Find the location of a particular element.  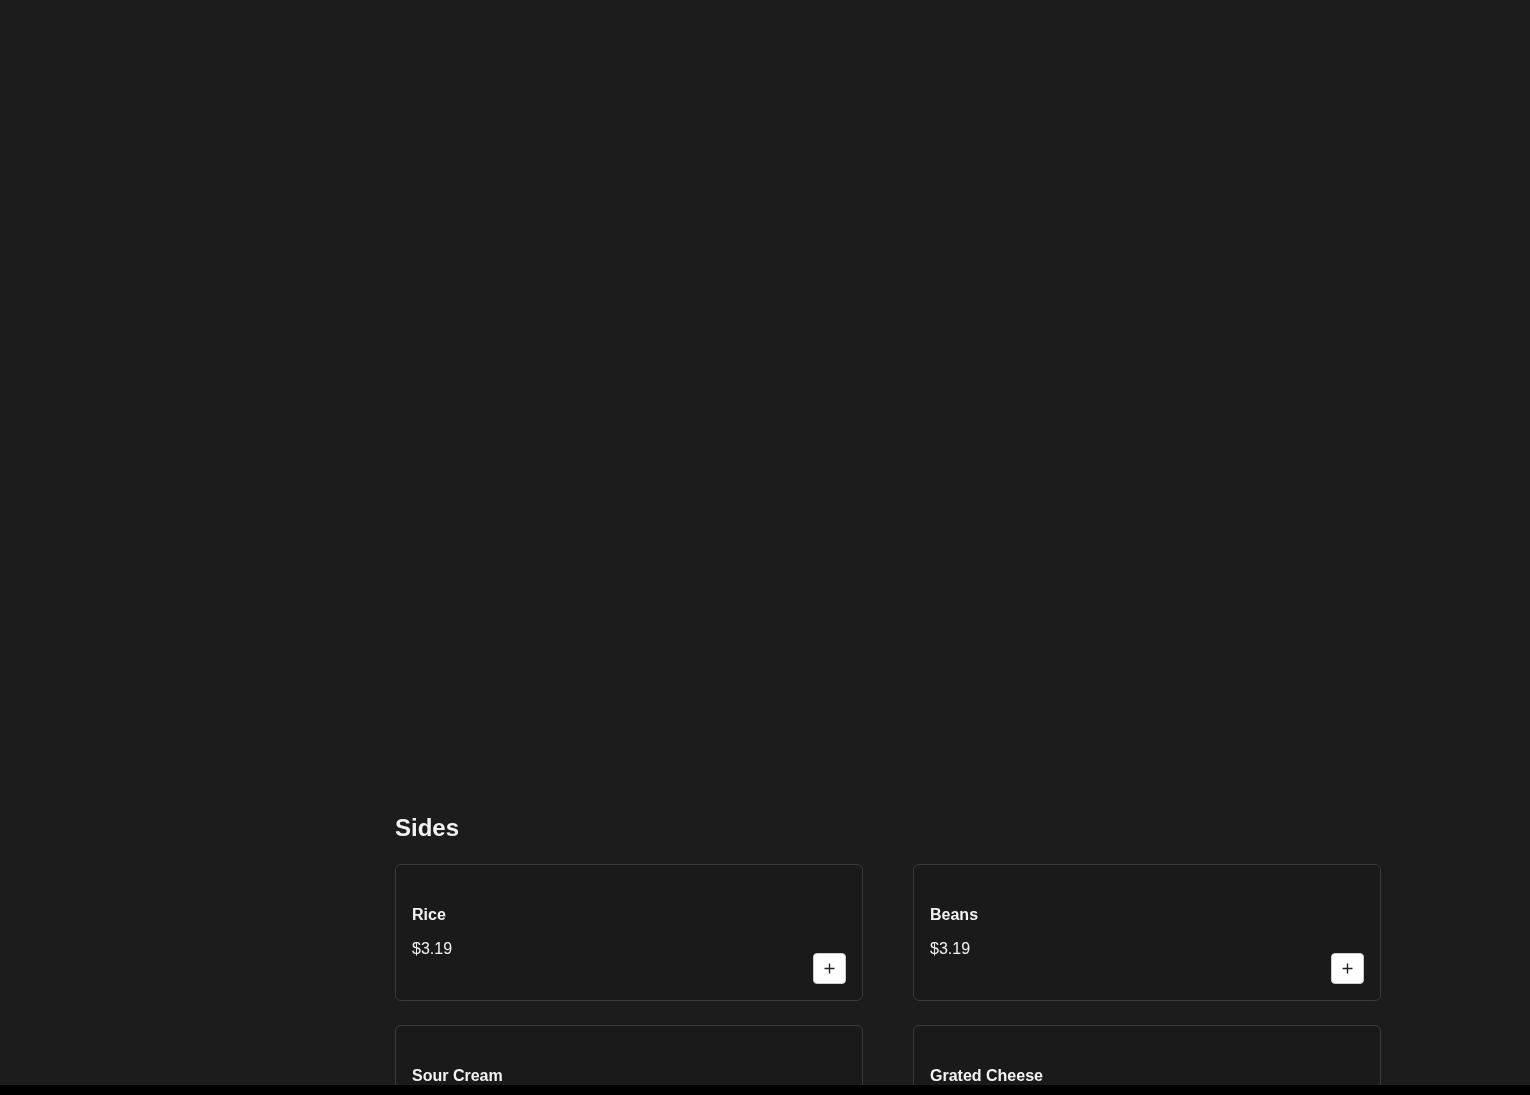

menu-item-card: Beans $3.19 is located at coordinates (1147, 932).